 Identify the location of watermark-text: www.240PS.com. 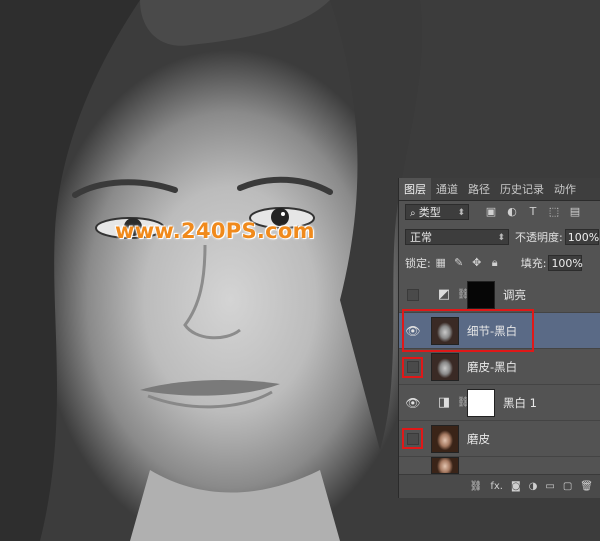
(215, 231).